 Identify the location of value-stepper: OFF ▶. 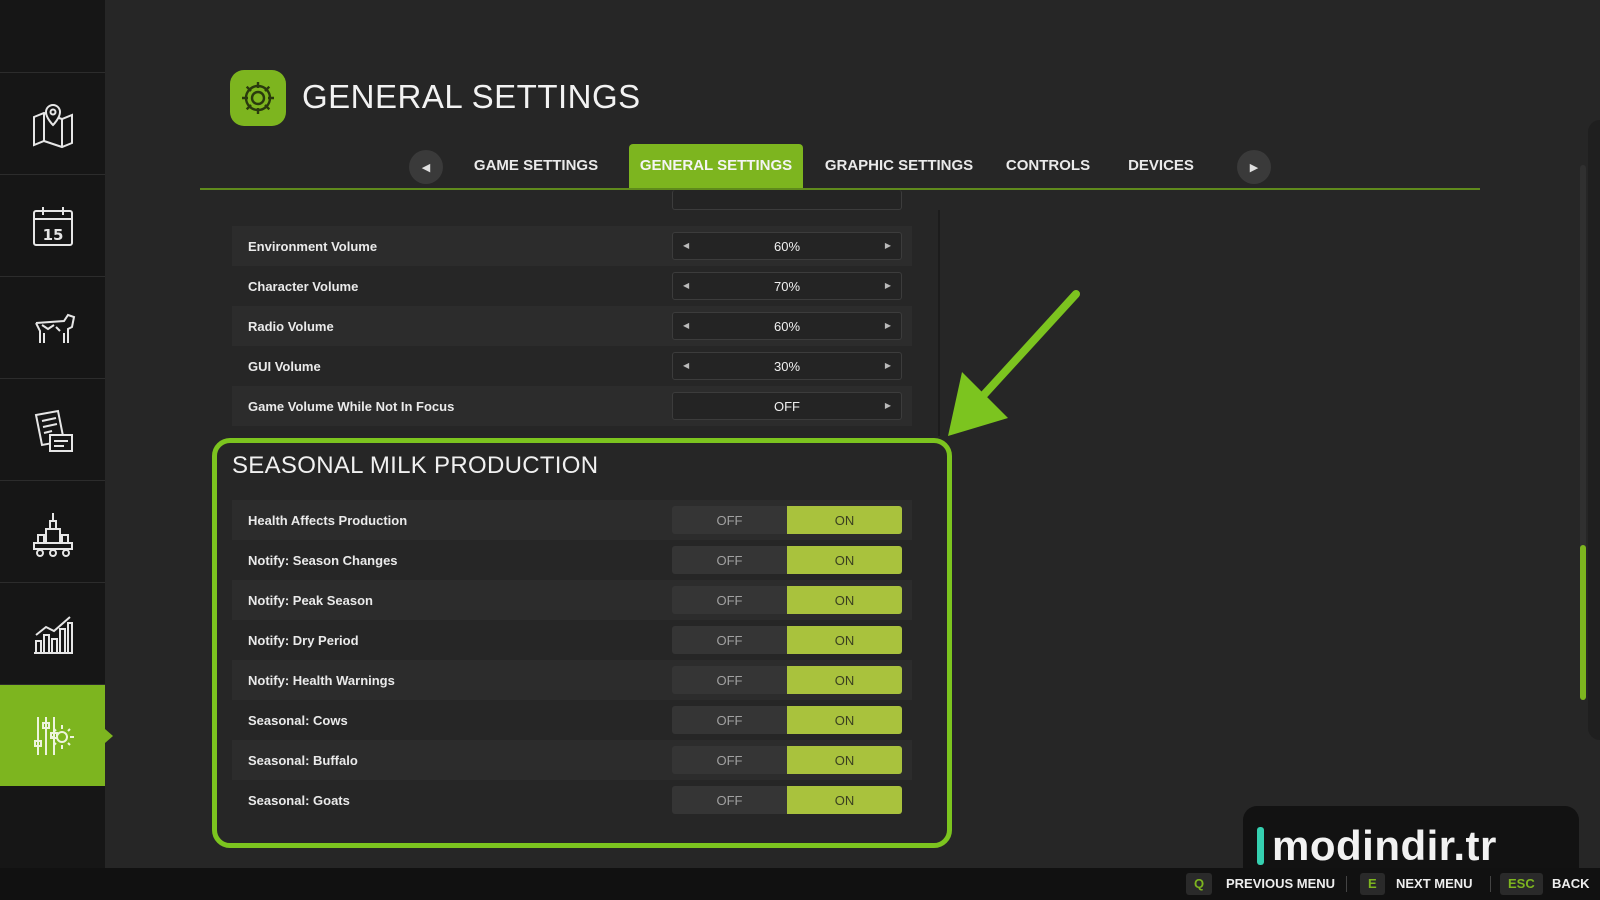
(787, 406).